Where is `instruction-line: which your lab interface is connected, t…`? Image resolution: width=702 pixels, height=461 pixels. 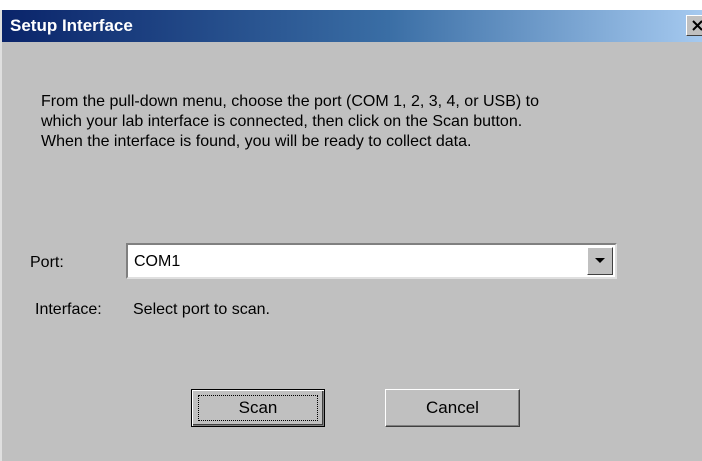
instruction-line: which your lab interface is connected, t… is located at coordinates (282, 121).